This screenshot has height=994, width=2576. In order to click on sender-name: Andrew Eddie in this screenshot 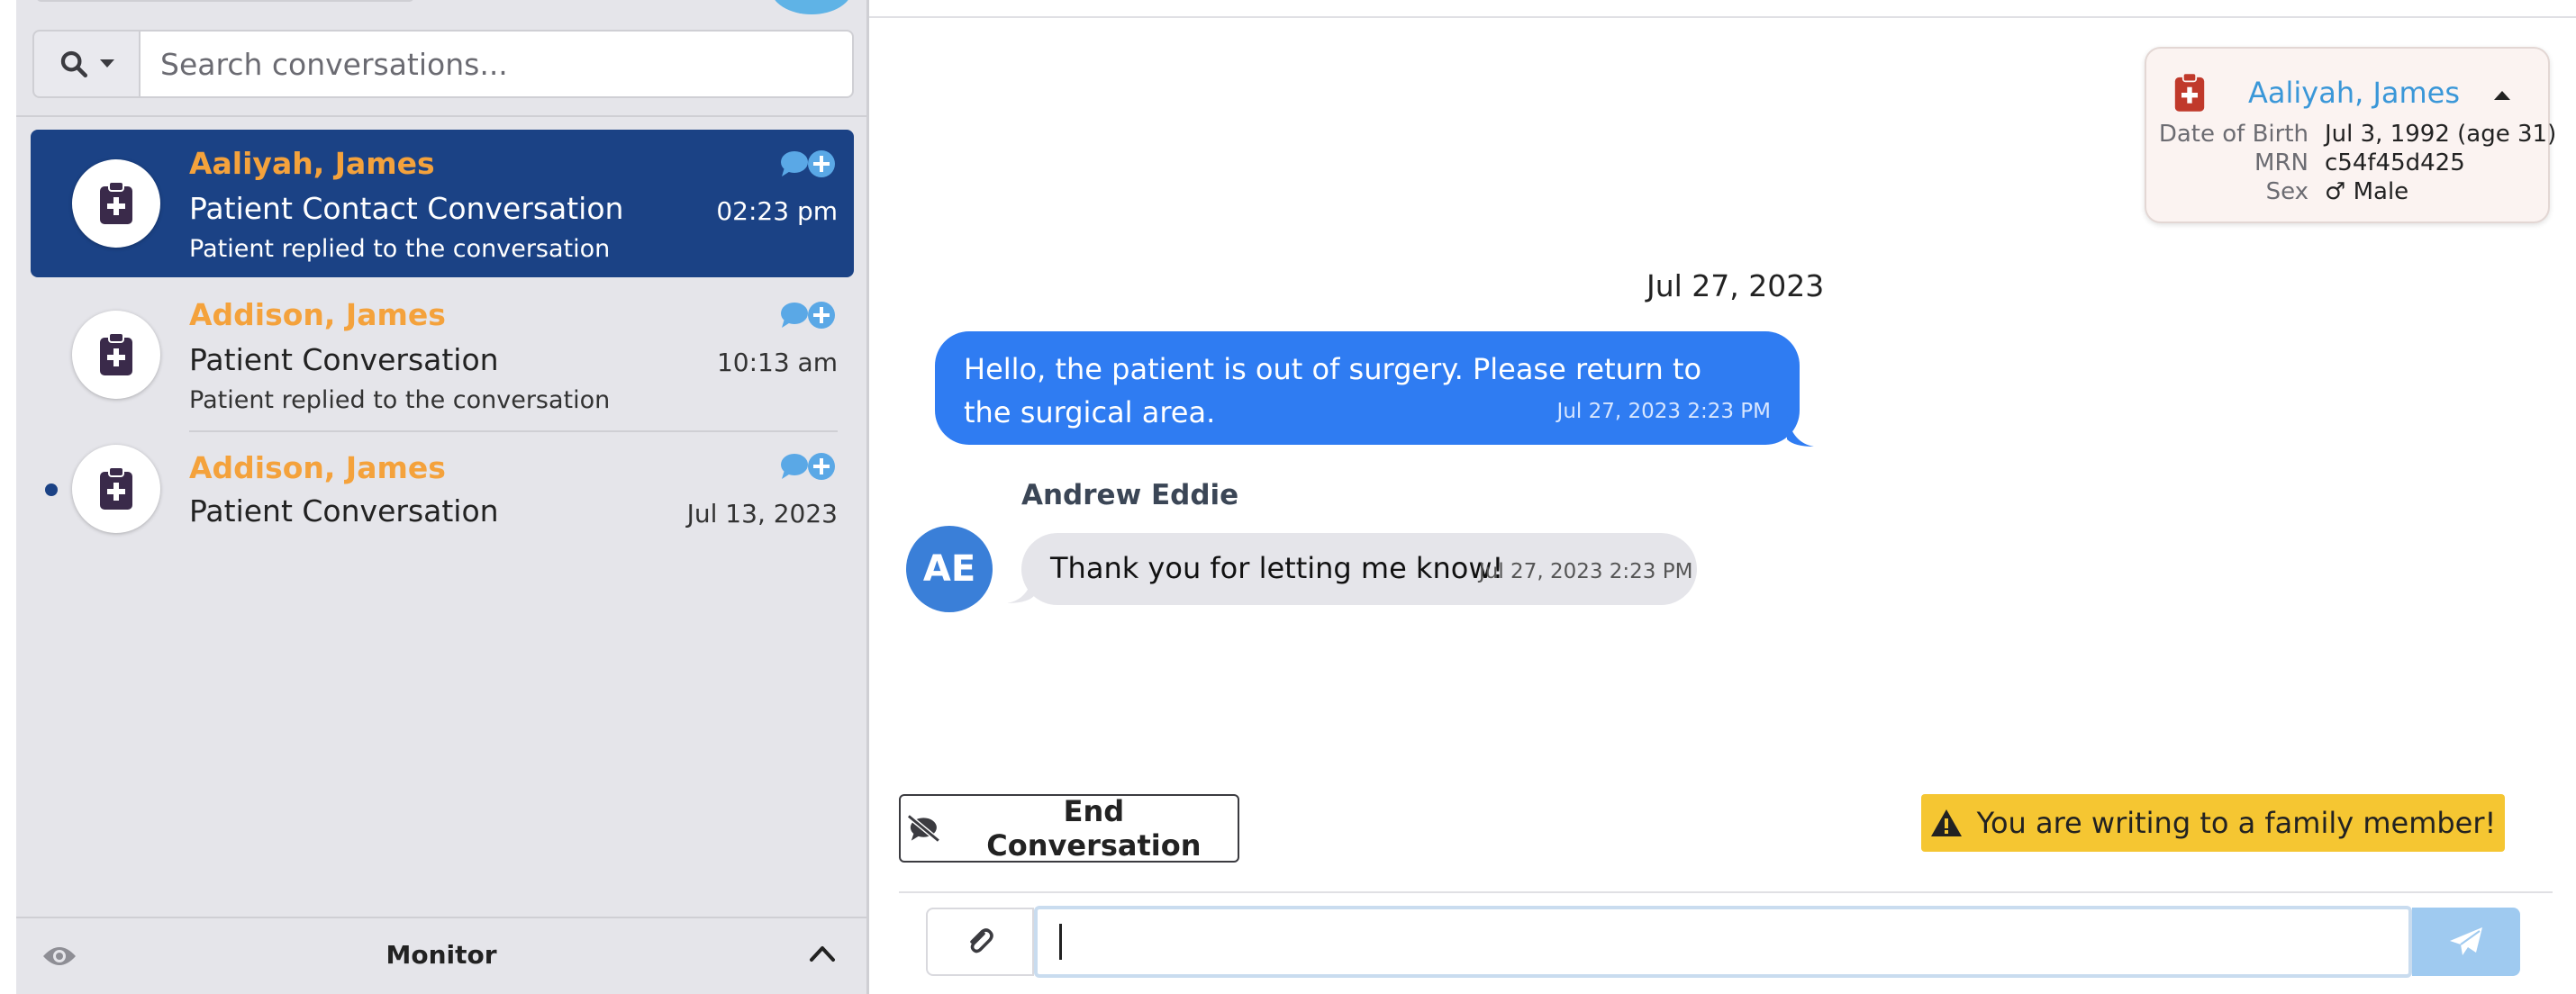, I will do `click(1130, 495)`.